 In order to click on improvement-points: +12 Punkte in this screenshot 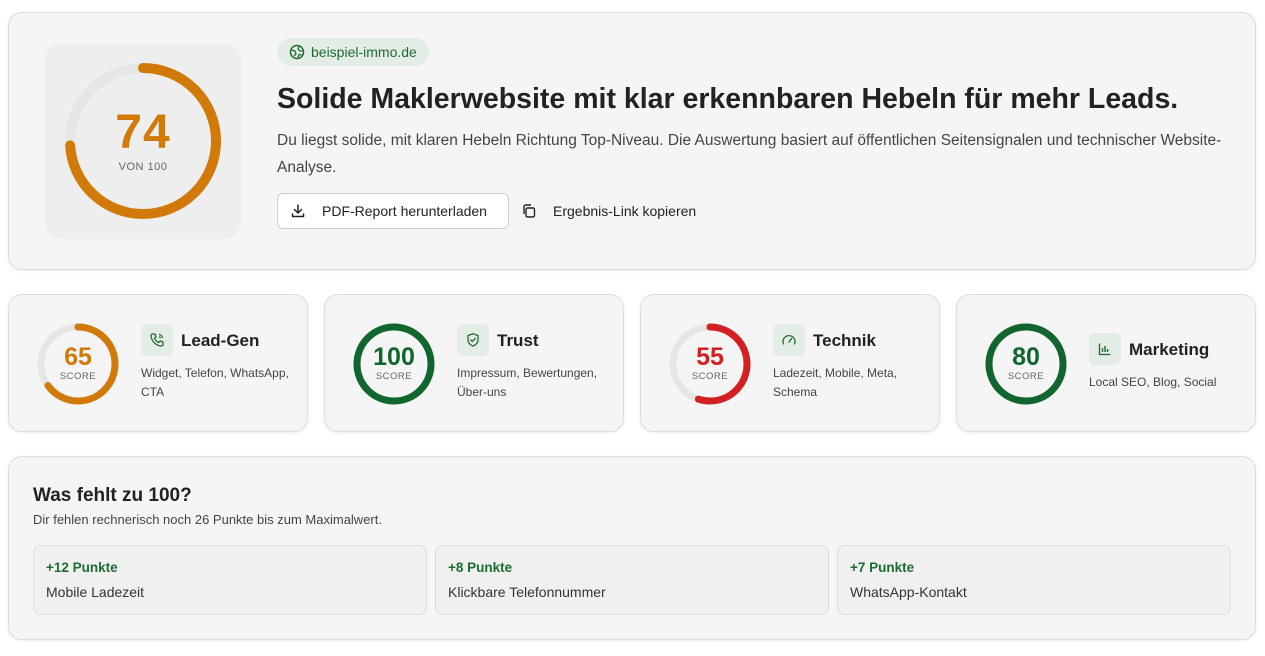, I will do `click(82, 567)`.